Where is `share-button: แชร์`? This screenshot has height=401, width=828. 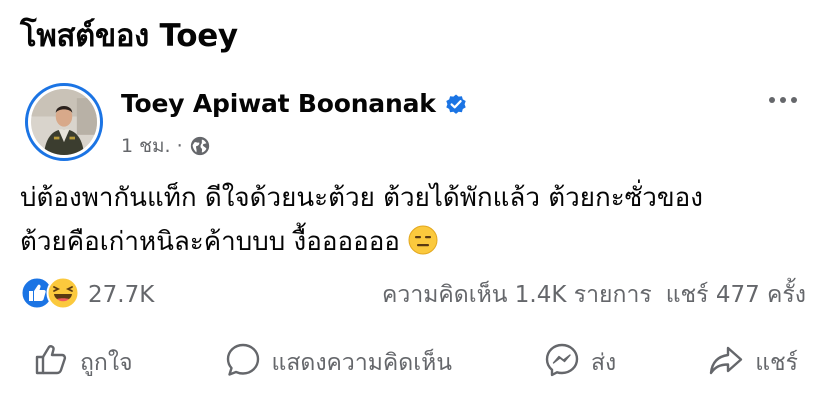
share-button: แชร์ is located at coordinates (752, 363).